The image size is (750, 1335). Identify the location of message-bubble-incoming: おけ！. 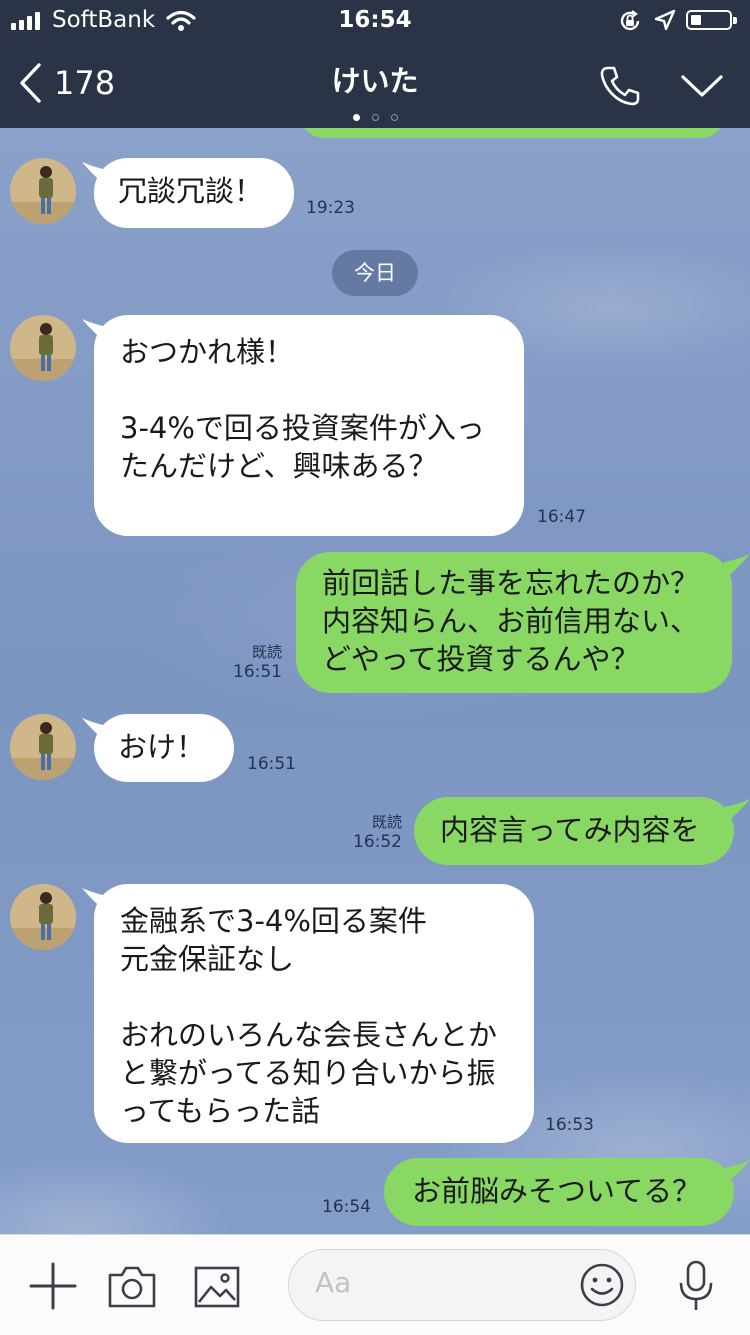
(164, 748).